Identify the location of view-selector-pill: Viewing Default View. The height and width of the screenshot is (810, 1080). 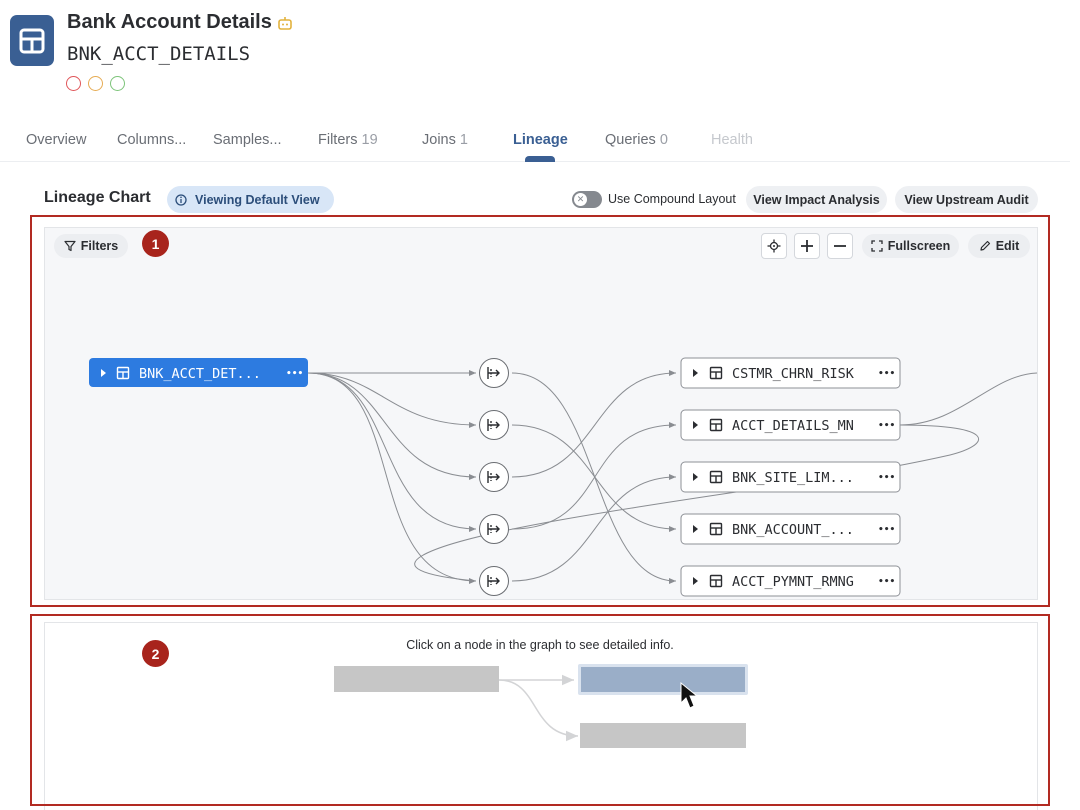
(250, 199).